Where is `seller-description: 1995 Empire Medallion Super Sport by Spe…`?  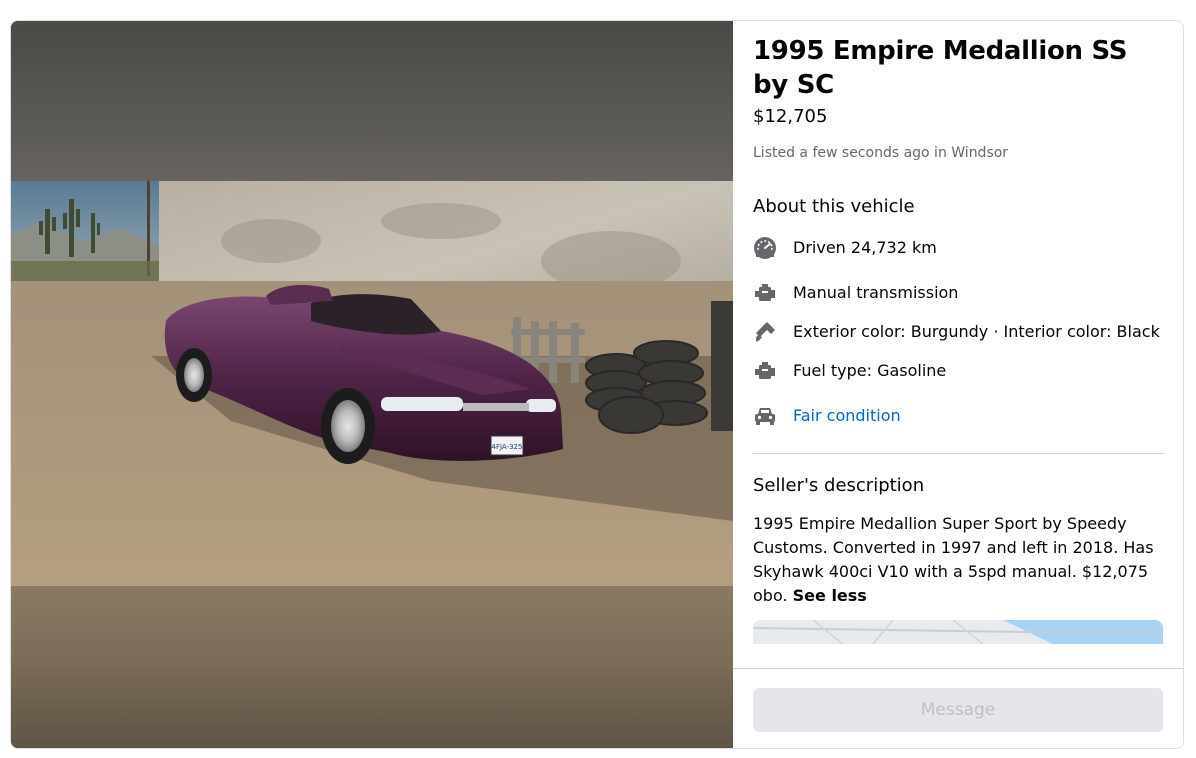 seller-description: 1995 Empire Medallion Super Sport by Spe… is located at coordinates (959, 560).